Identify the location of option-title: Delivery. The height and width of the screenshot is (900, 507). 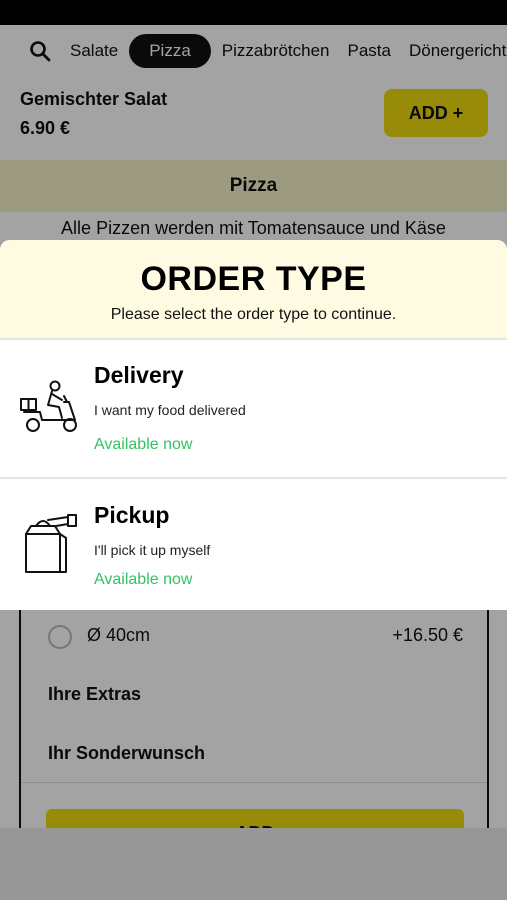
(139, 375).